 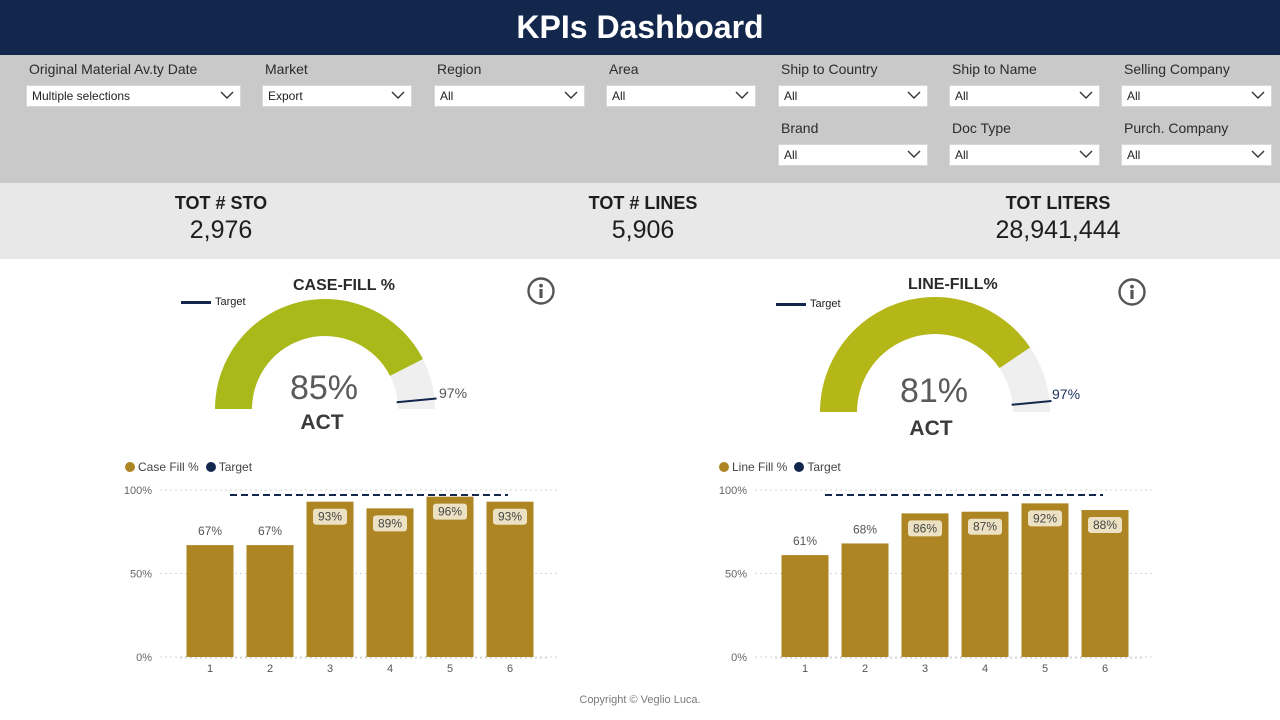 What do you see at coordinates (133, 96) in the screenshot?
I see `material-date-dropdown: Multiple selections` at bounding box center [133, 96].